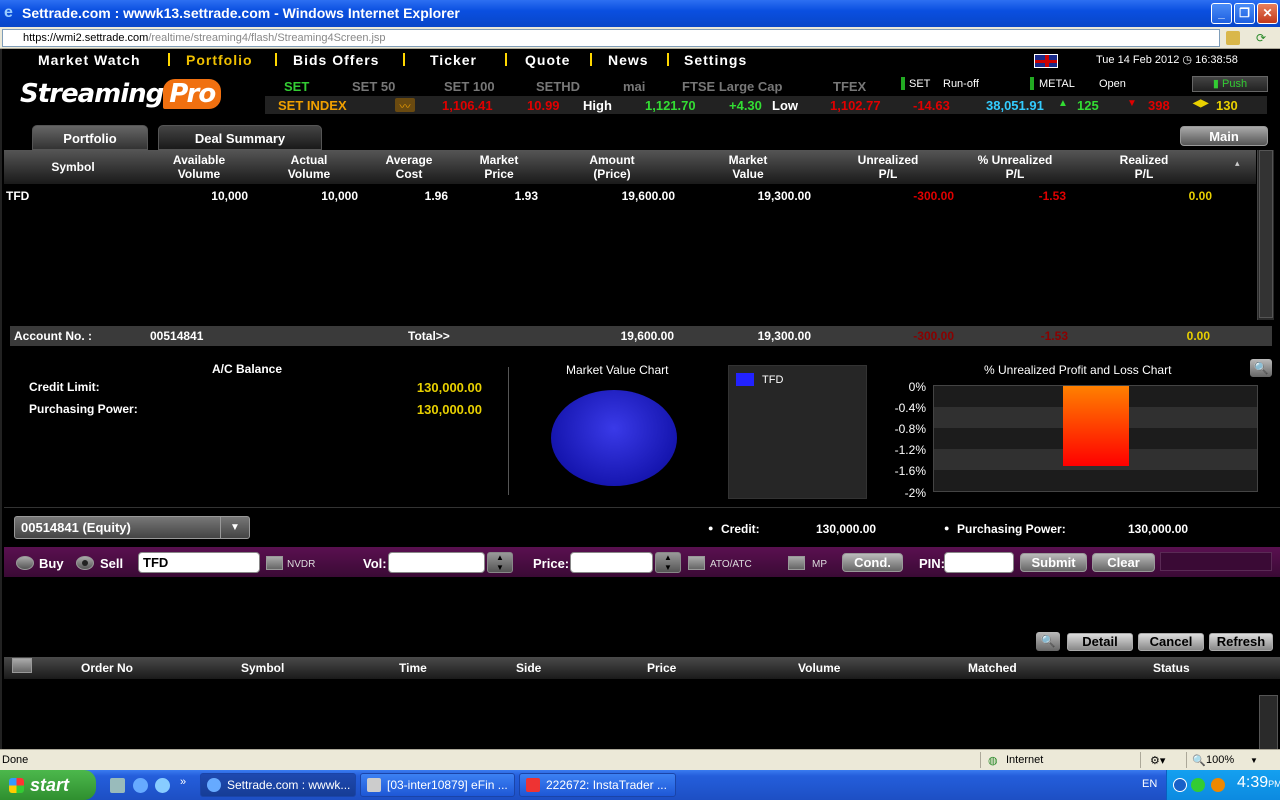 The image size is (1280, 800). Describe the element at coordinates (1233, 38) in the screenshot. I see `lock-icon` at that location.